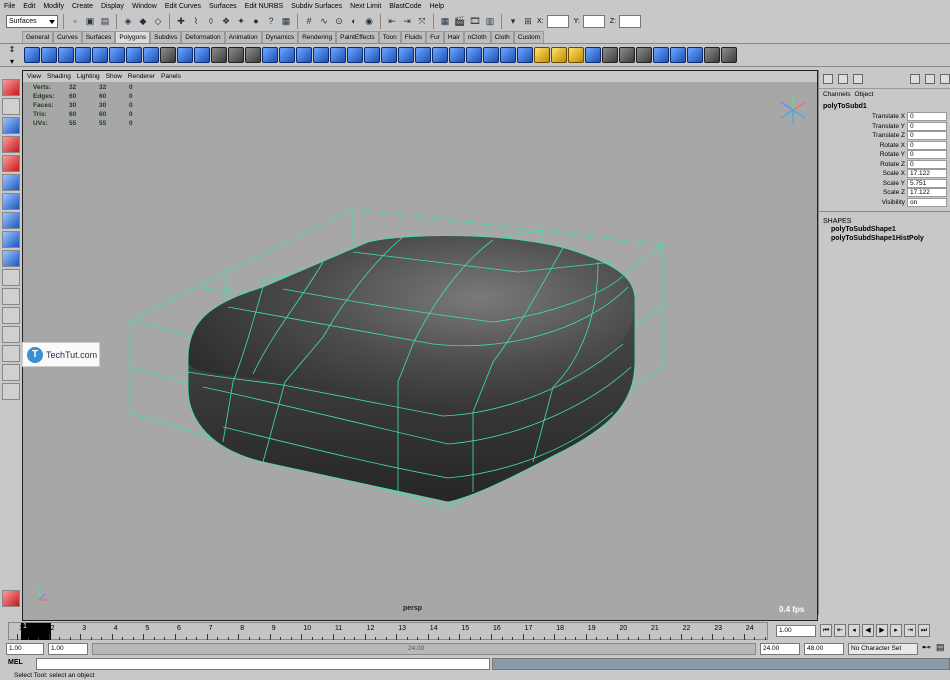  What do you see at coordinates (270, 55) in the screenshot?
I see `mirror-icon` at bounding box center [270, 55].